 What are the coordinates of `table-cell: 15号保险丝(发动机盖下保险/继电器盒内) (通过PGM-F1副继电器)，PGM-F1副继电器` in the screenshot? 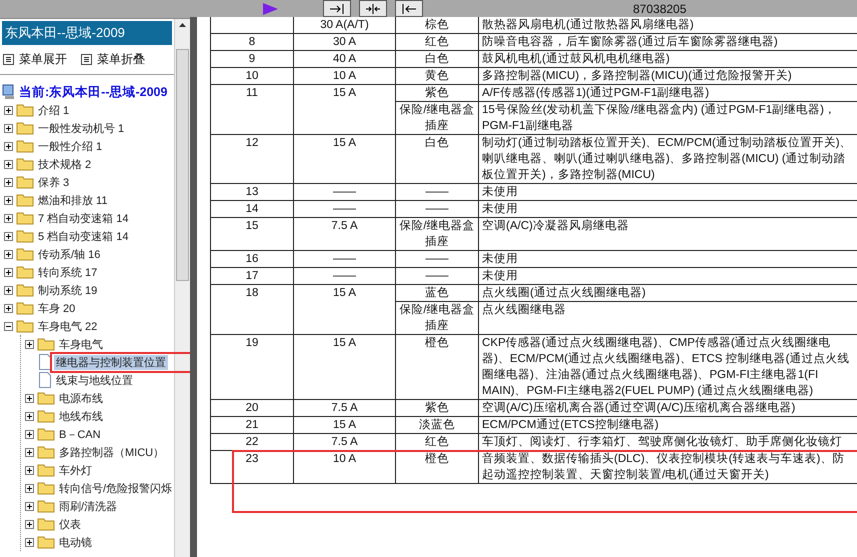 It's located at (667, 118).